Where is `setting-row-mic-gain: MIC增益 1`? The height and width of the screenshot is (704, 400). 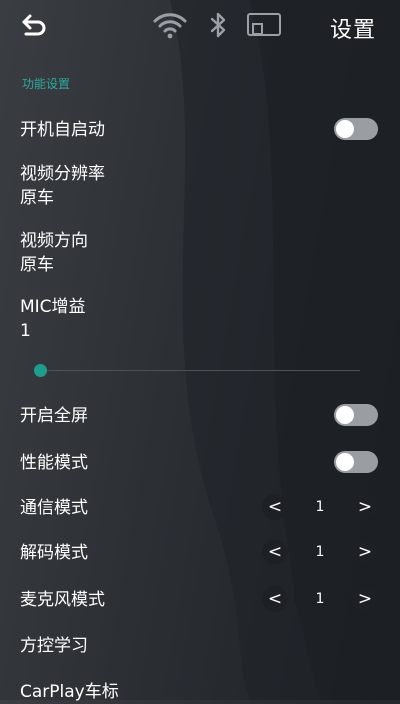
setting-row-mic-gain: MIC增益 1 is located at coordinates (200, 319).